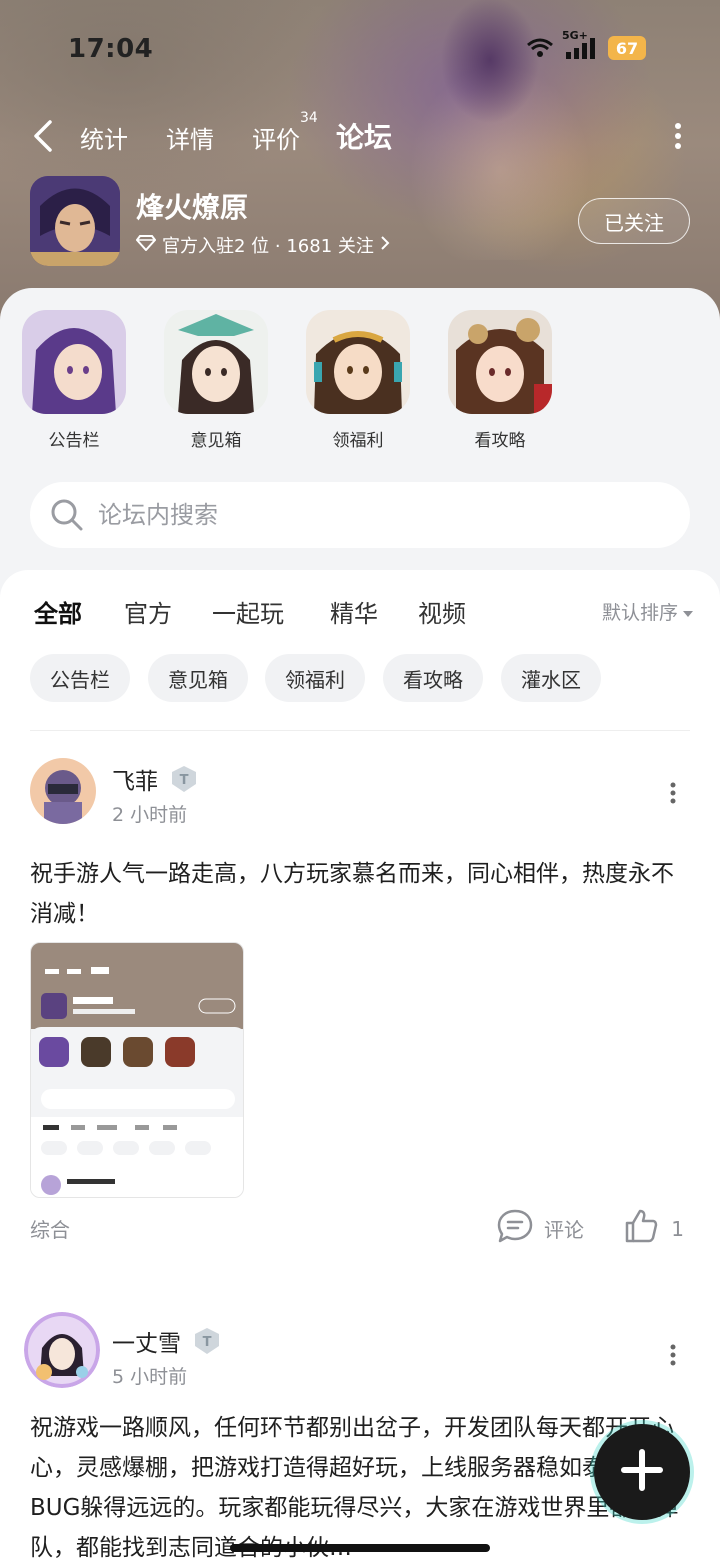 This screenshot has height=1563, width=720. I want to click on signal-icon: 5G+, so click(580, 44).